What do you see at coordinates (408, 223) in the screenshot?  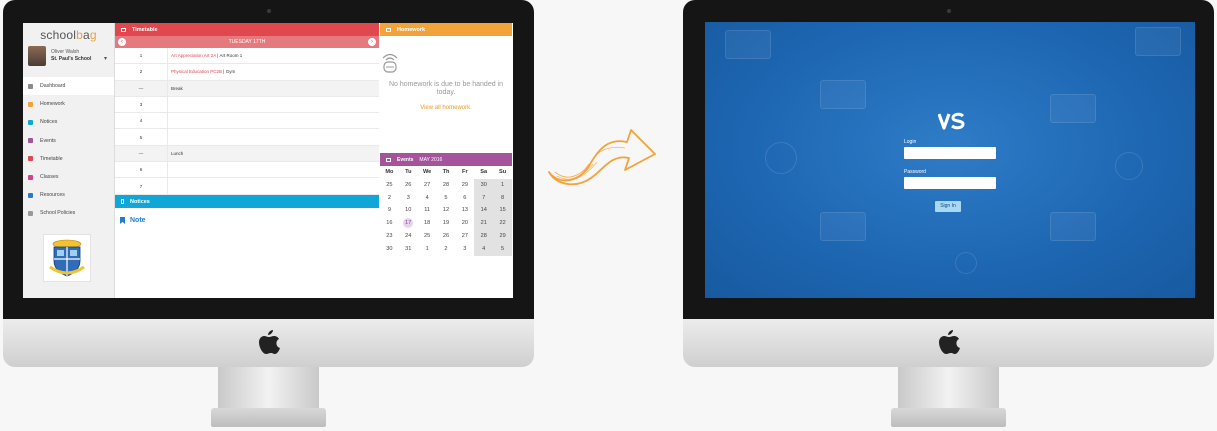 I see `calendar-day-today: 17` at bounding box center [408, 223].